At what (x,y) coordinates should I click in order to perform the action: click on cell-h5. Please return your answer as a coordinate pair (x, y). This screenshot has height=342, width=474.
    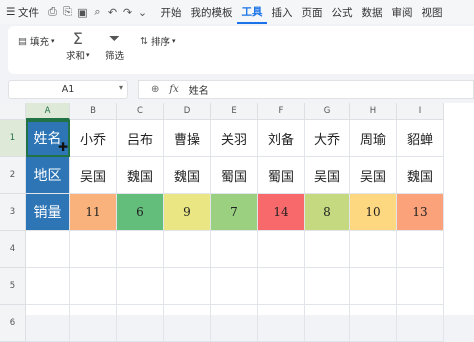
    Looking at the image, I should click on (373, 286).